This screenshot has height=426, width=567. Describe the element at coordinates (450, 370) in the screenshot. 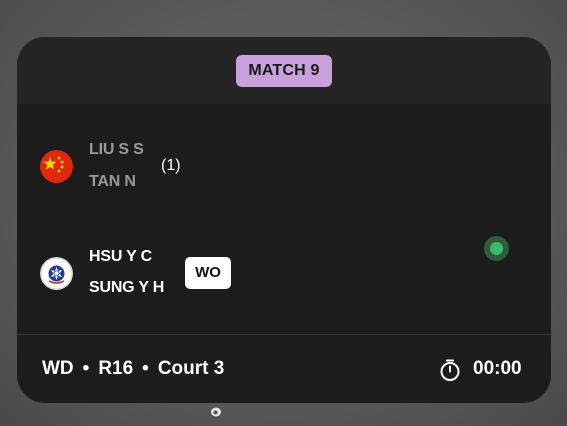

I see `stopwatch-icon` at that location.